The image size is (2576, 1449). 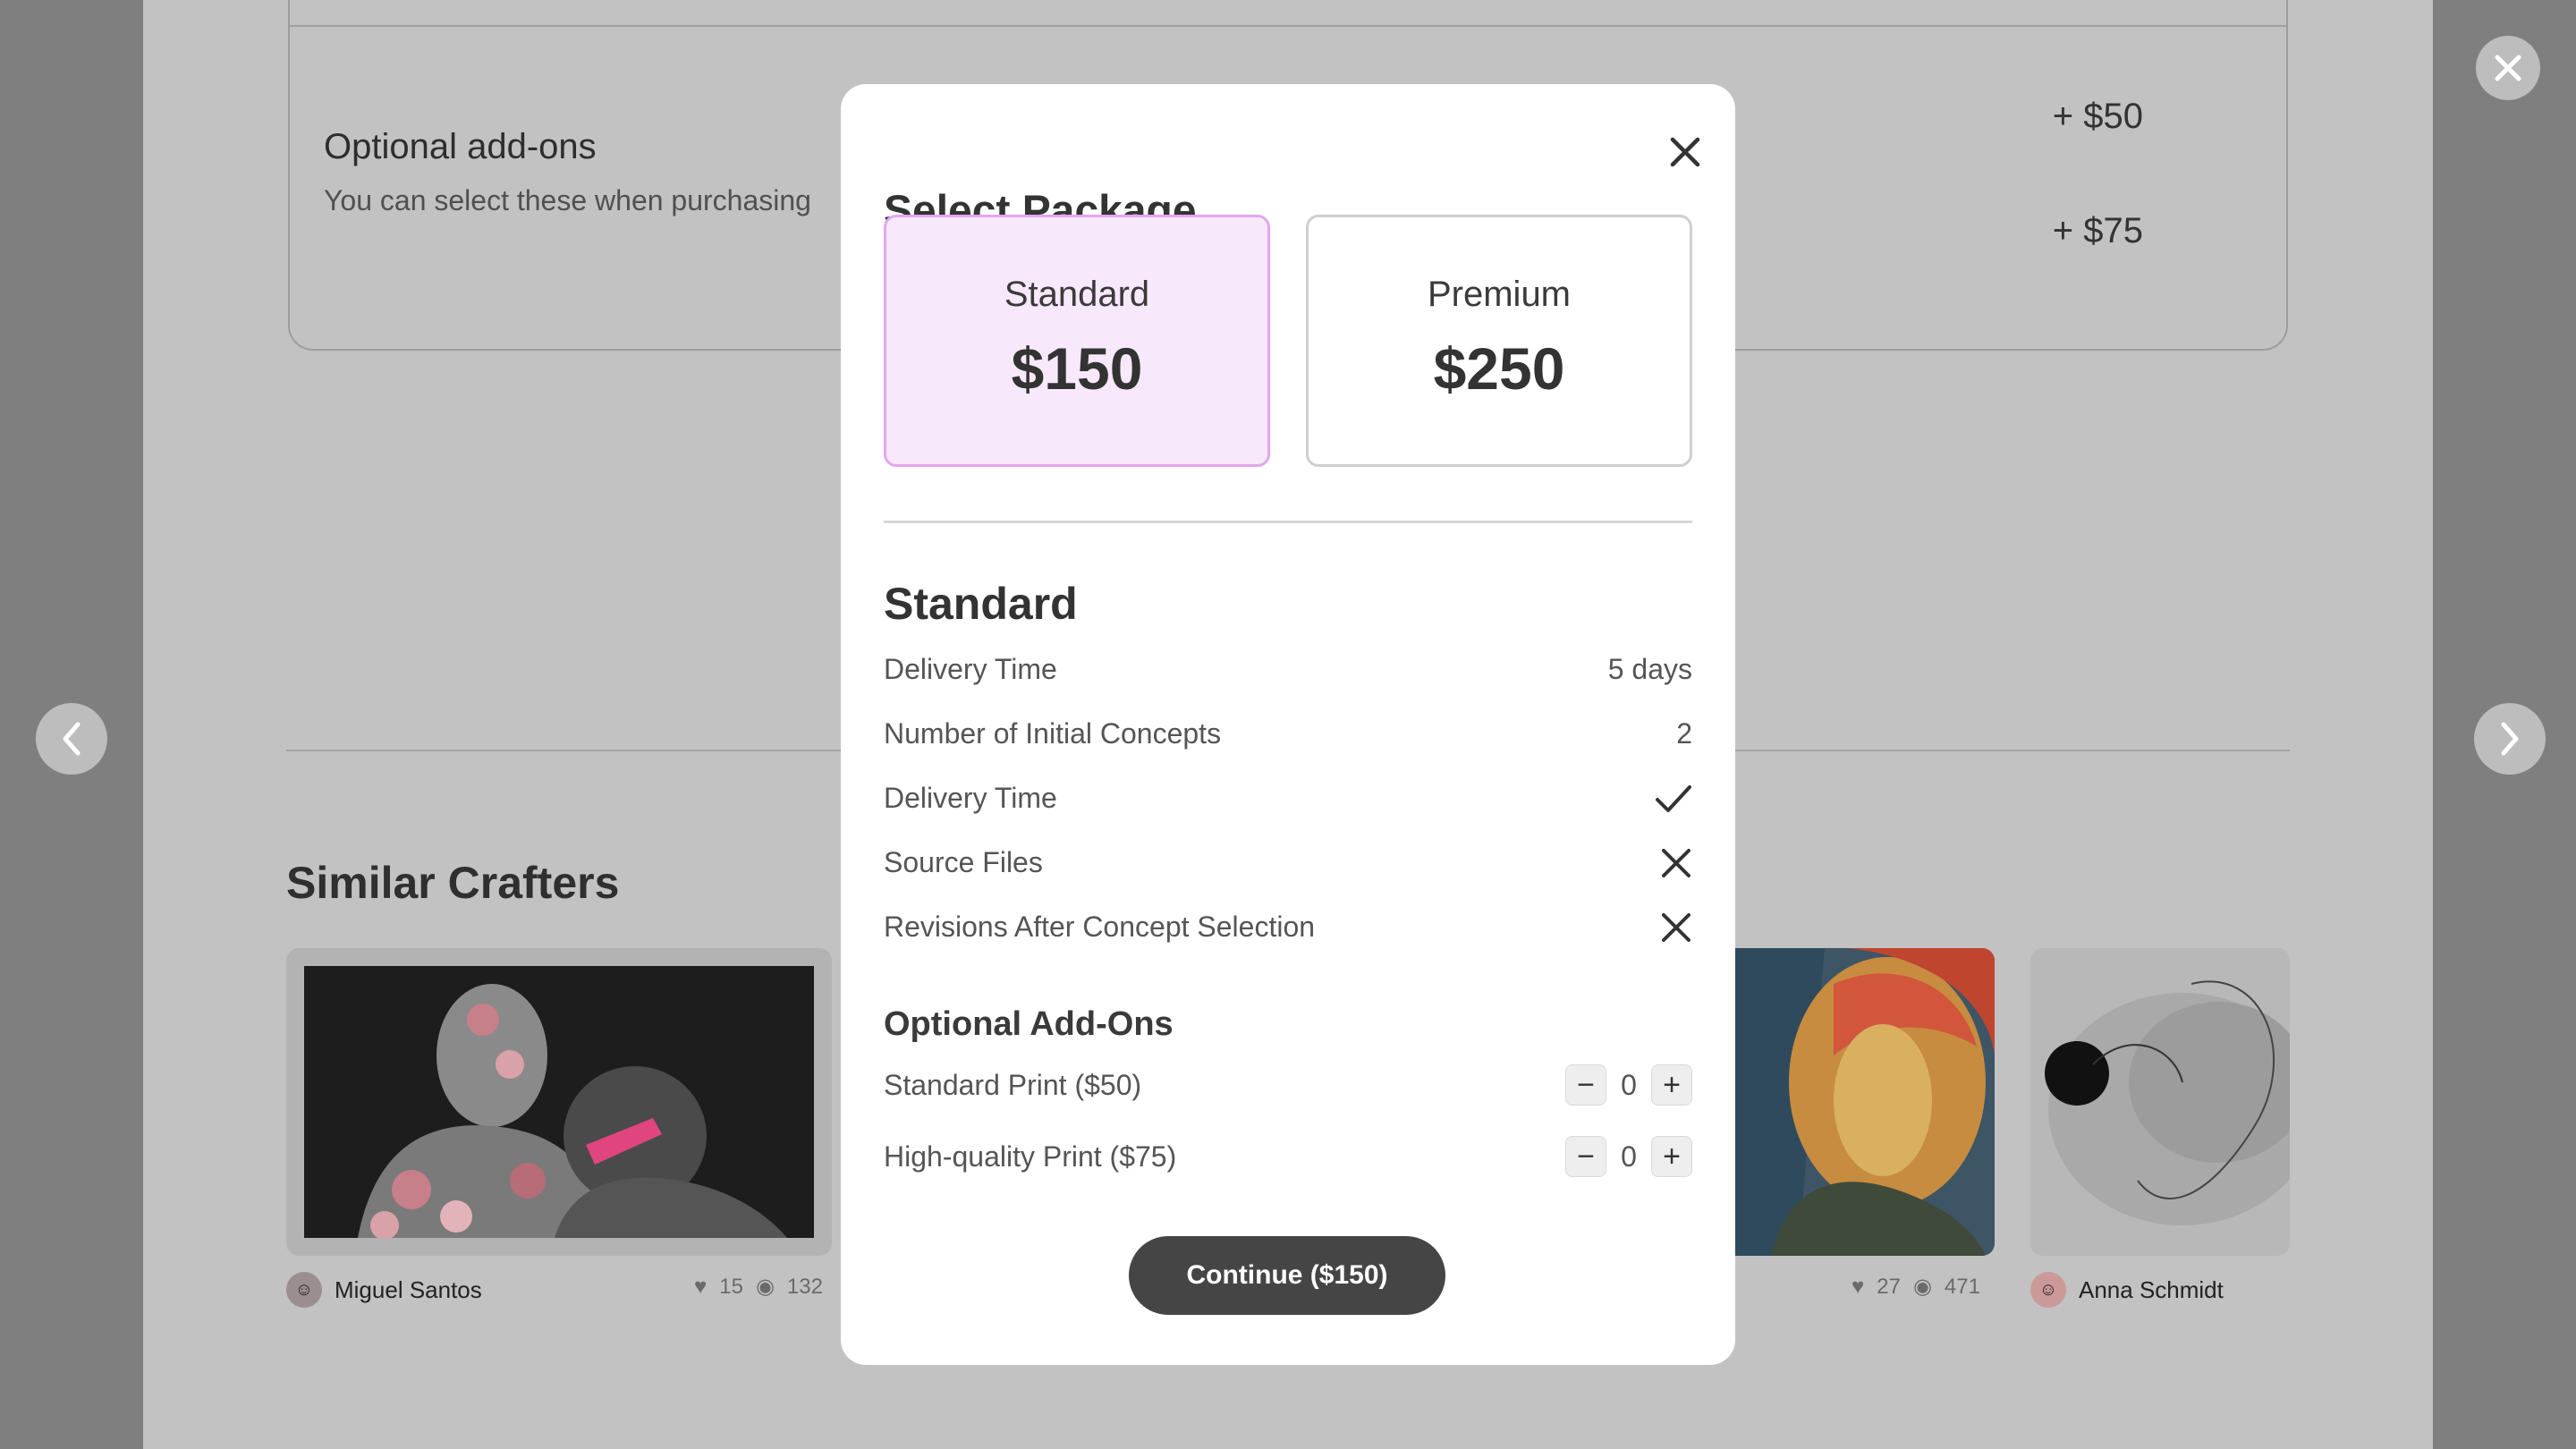 I want to click on crafter-stats-1: ♥ 15 ◉ 132, so click(x=758, y=1287).